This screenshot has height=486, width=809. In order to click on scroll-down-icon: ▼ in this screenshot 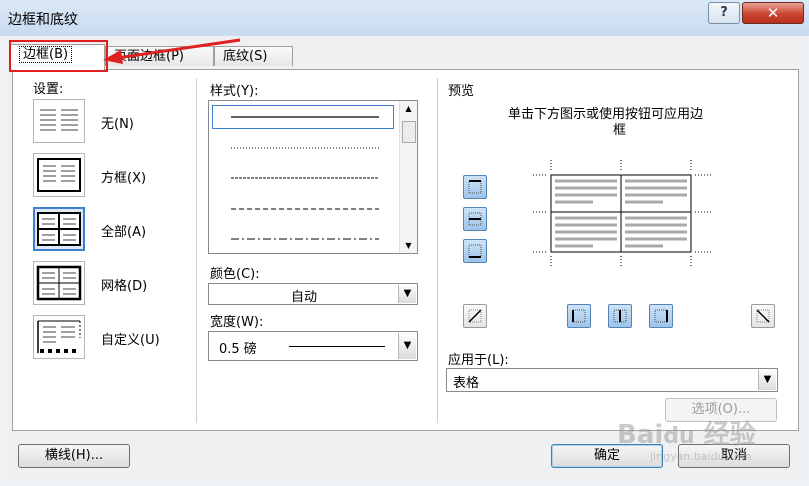, I will do `click(408, 245)`.